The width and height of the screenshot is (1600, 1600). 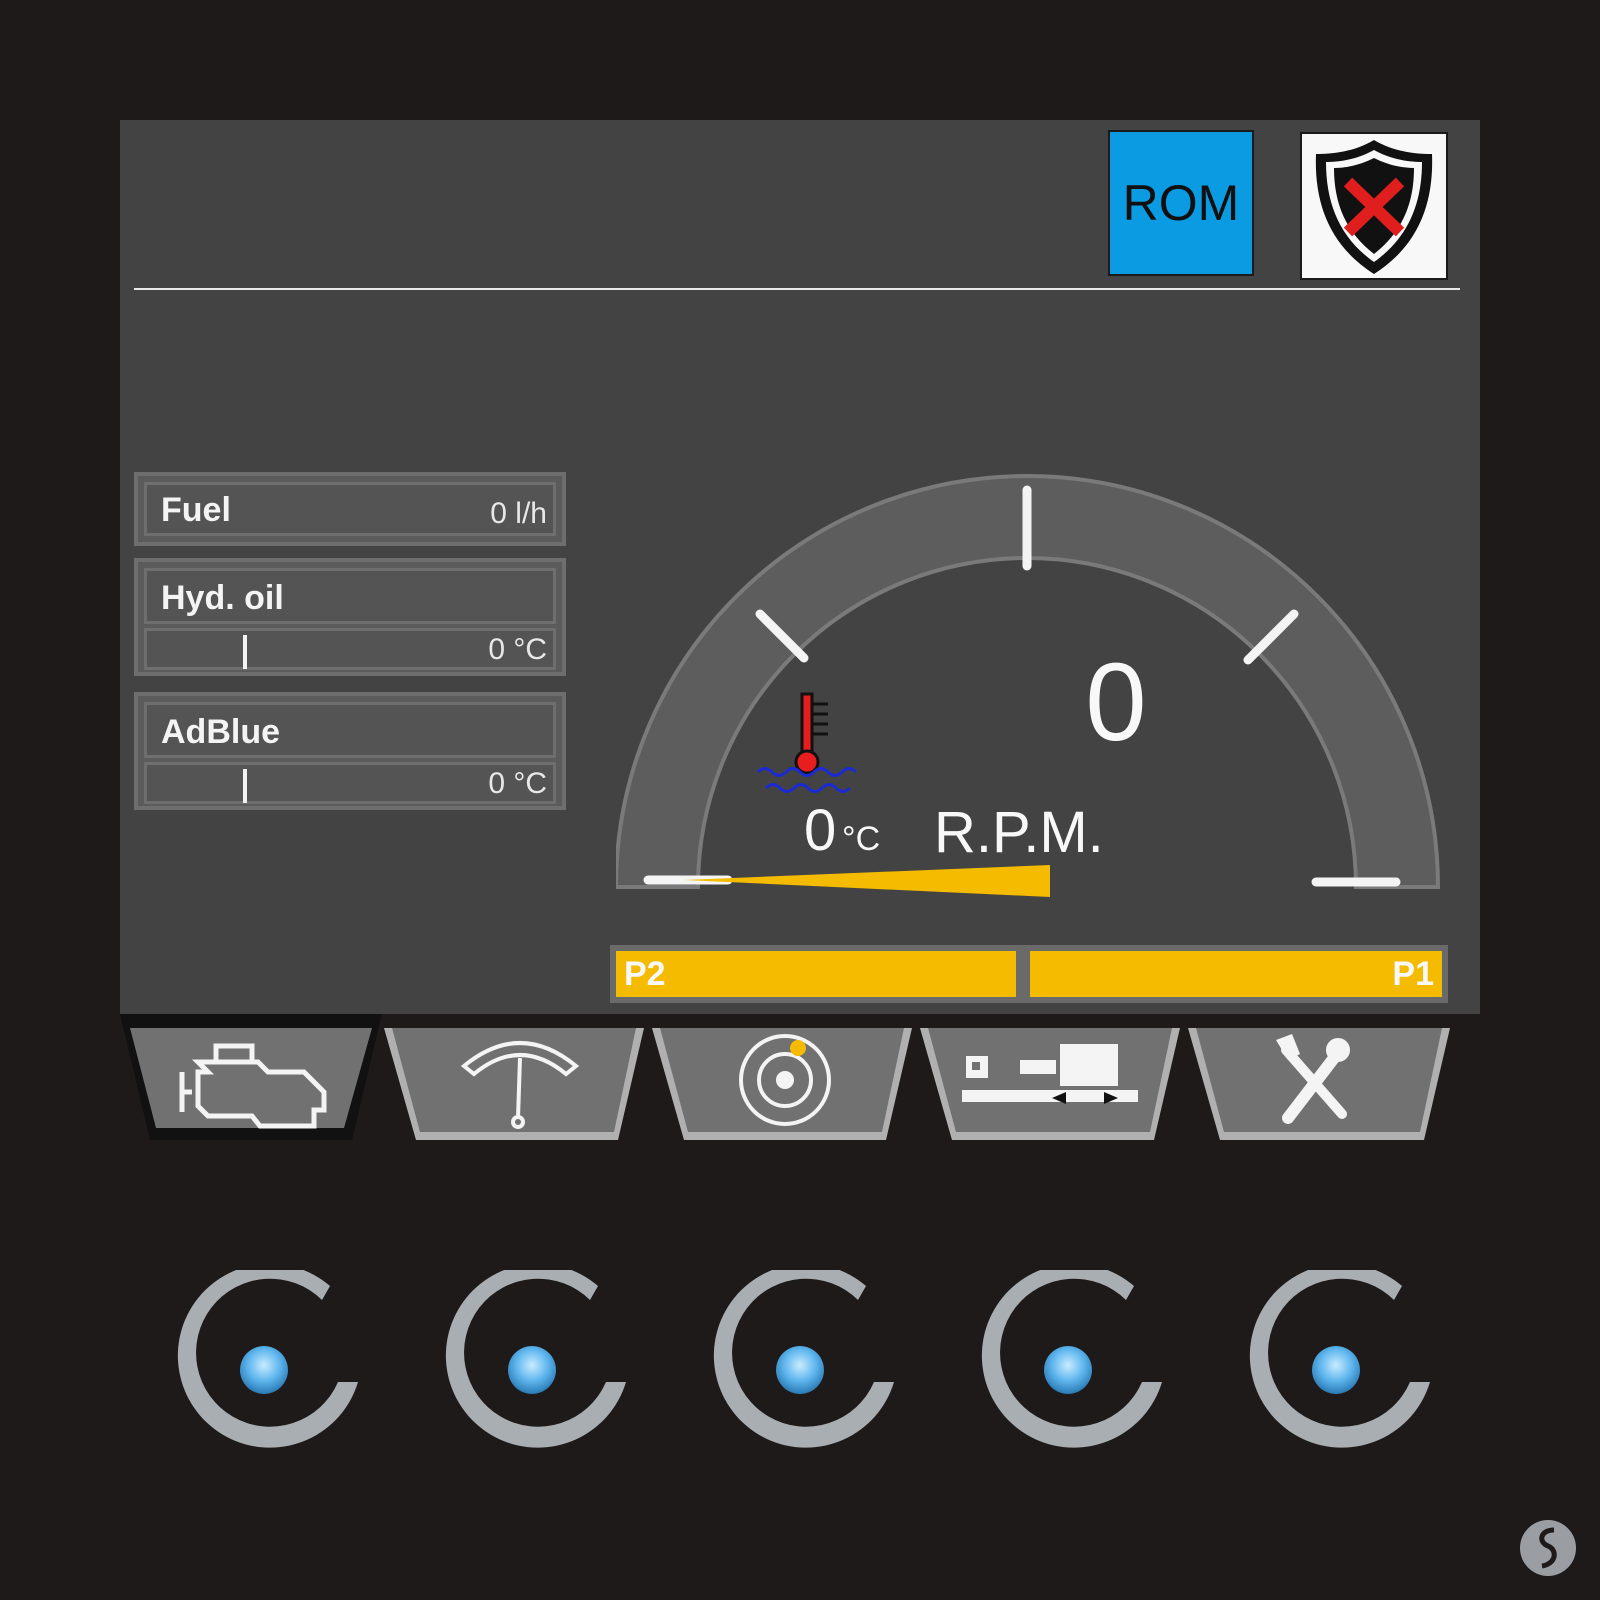 I want to click on pump-bar-p1-fill: P1, so click(x=1236, y=974).